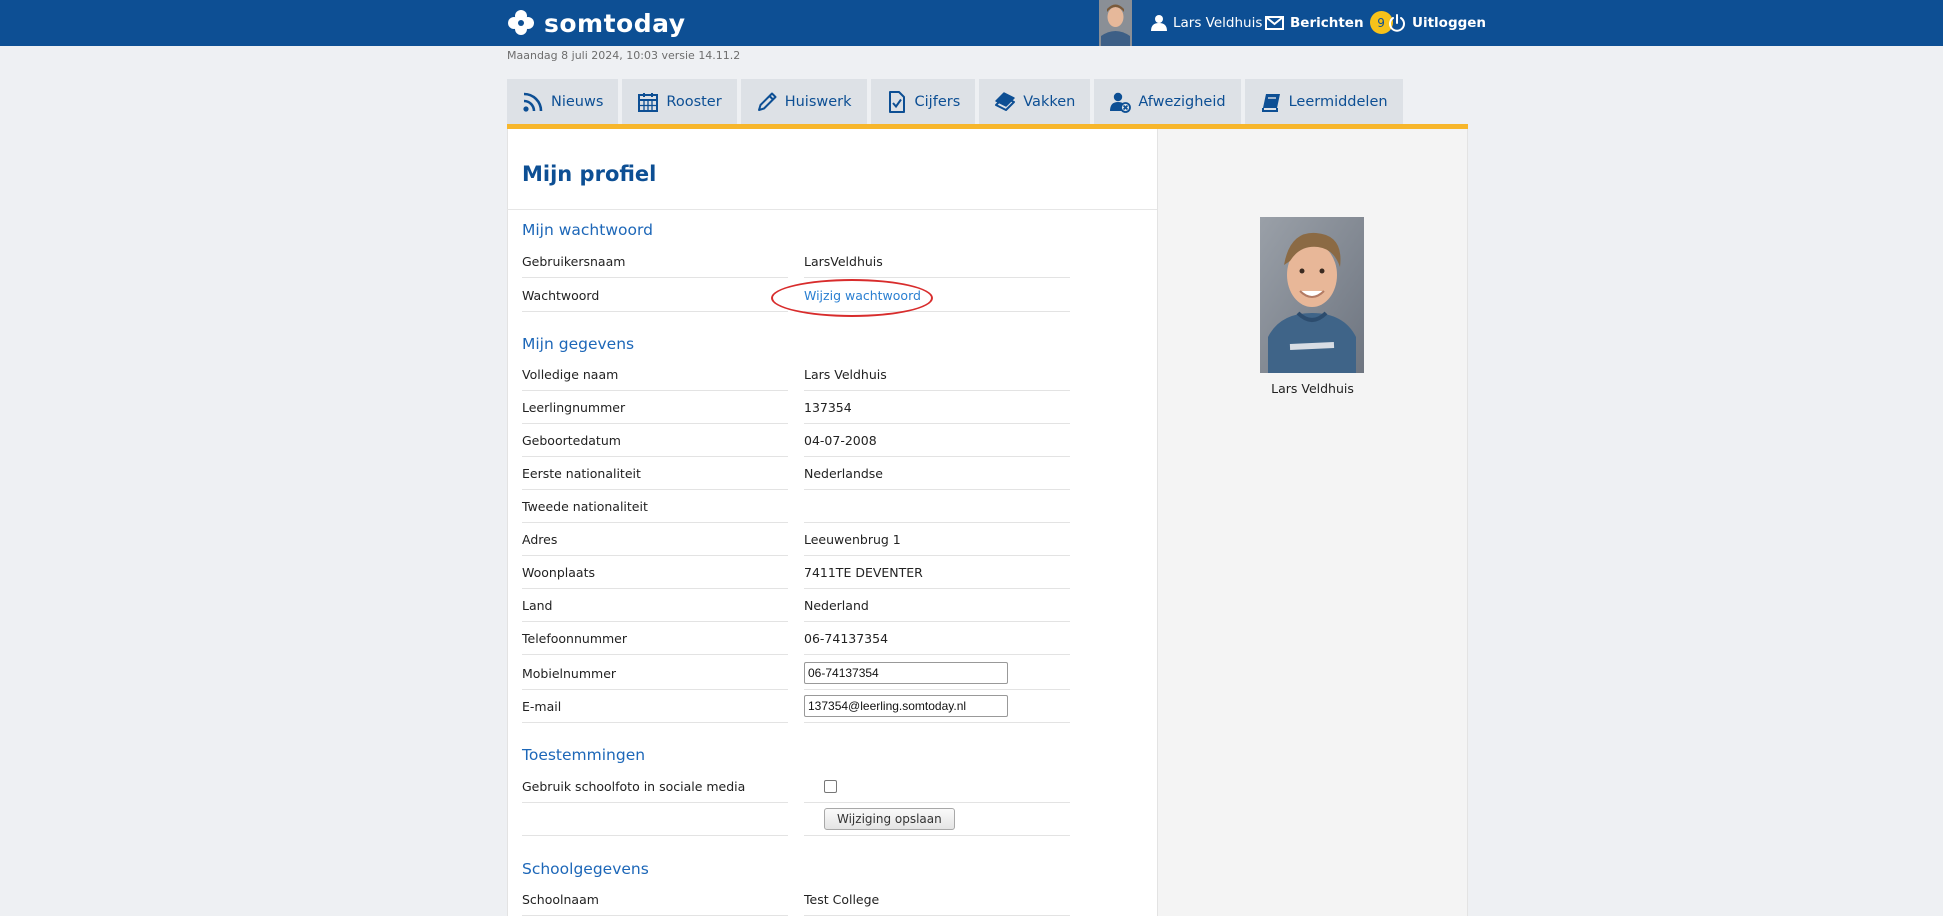 The height and width of the screenshot is (916, 1943). What do you see at coordinates (796, 572) in the screenshot?
I see `table-row: Woonplaats 7411TE DEVENTER` at bounding box center [796, 572].